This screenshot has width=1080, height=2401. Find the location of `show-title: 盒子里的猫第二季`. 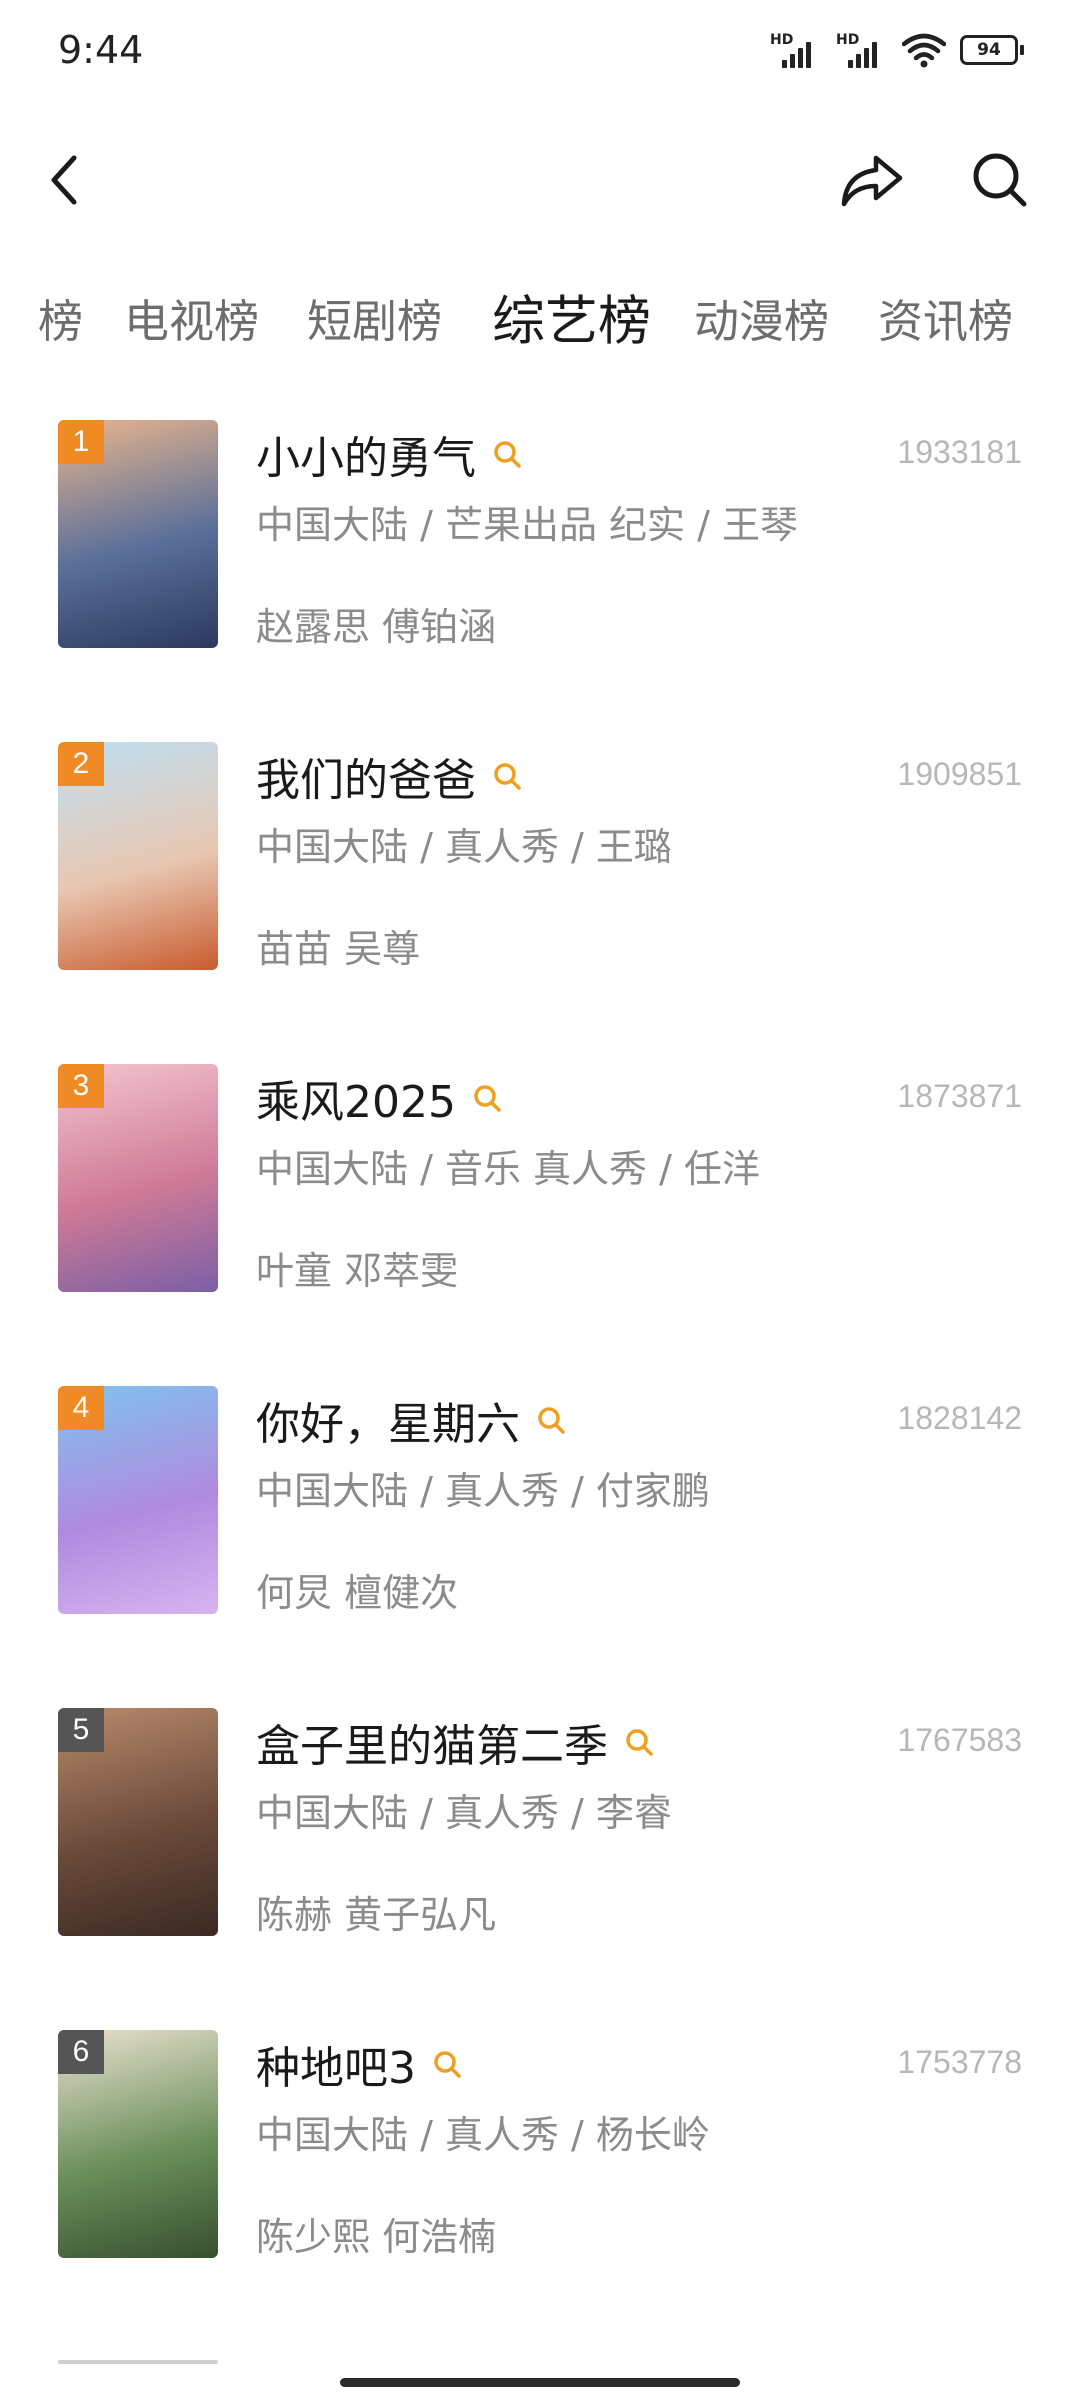

show-title: 盒子里的猫第二季 is located at coordinates (432, 1742).